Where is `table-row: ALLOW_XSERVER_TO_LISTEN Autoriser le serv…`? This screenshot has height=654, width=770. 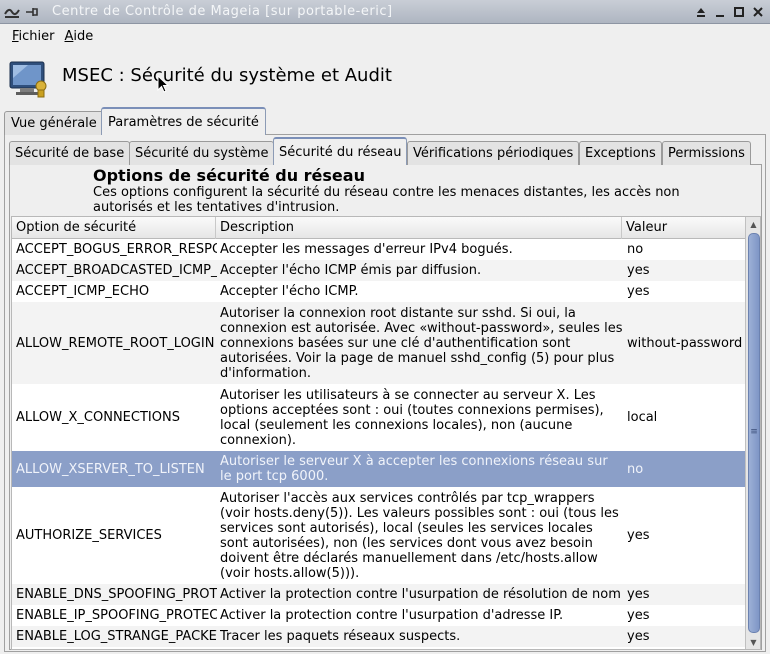 table-row: ALLOW_XSERVER_TO_LISTEN Autoriser le serv… is located at coordinates (378, 469).